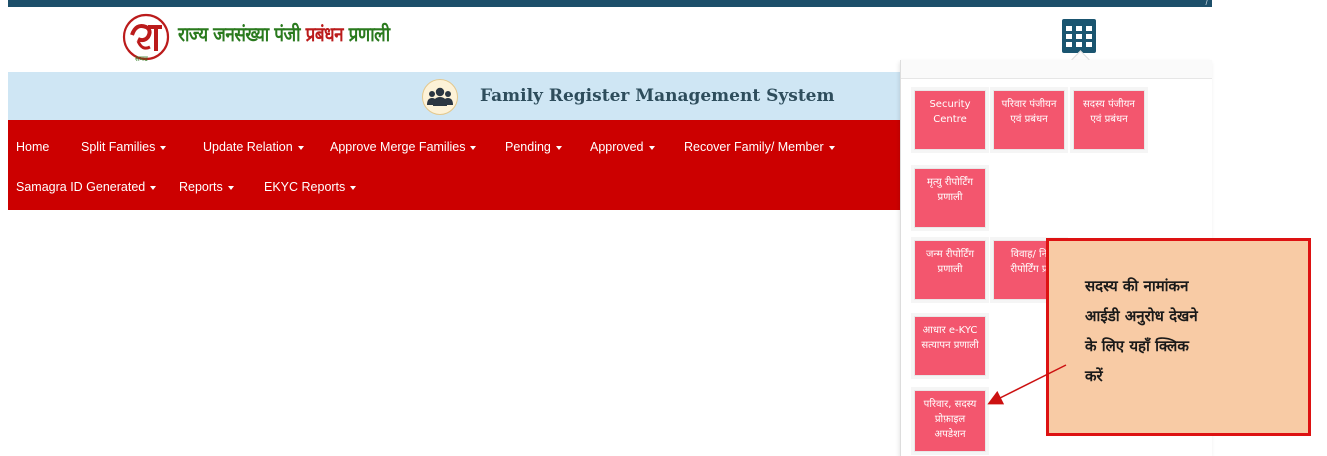 This screenshot has height=456, width=1327. Describe the element at coordinates (754, 147) in the screenshot. I see `nav-label: Recover Family/ Member` at that location.